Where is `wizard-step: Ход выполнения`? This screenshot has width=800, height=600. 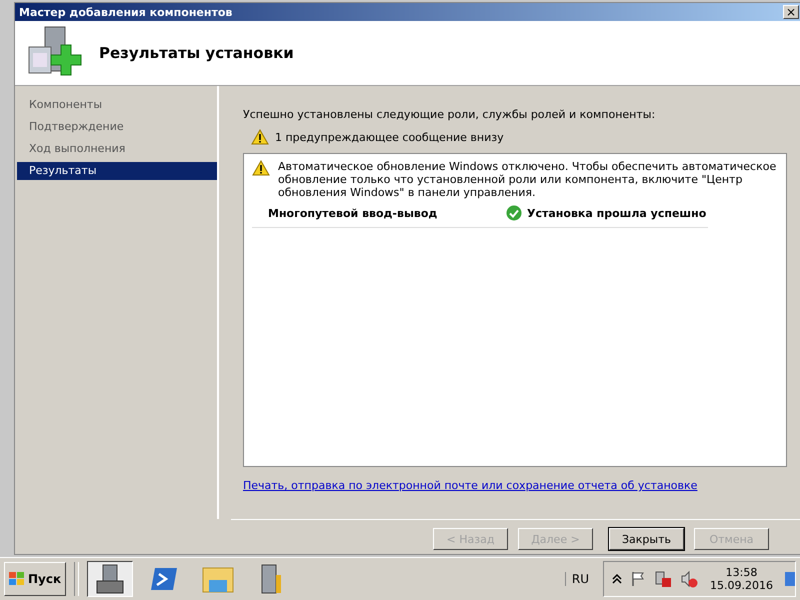 wizard-step: Ход выполнения is located at coordinates (117, 149).